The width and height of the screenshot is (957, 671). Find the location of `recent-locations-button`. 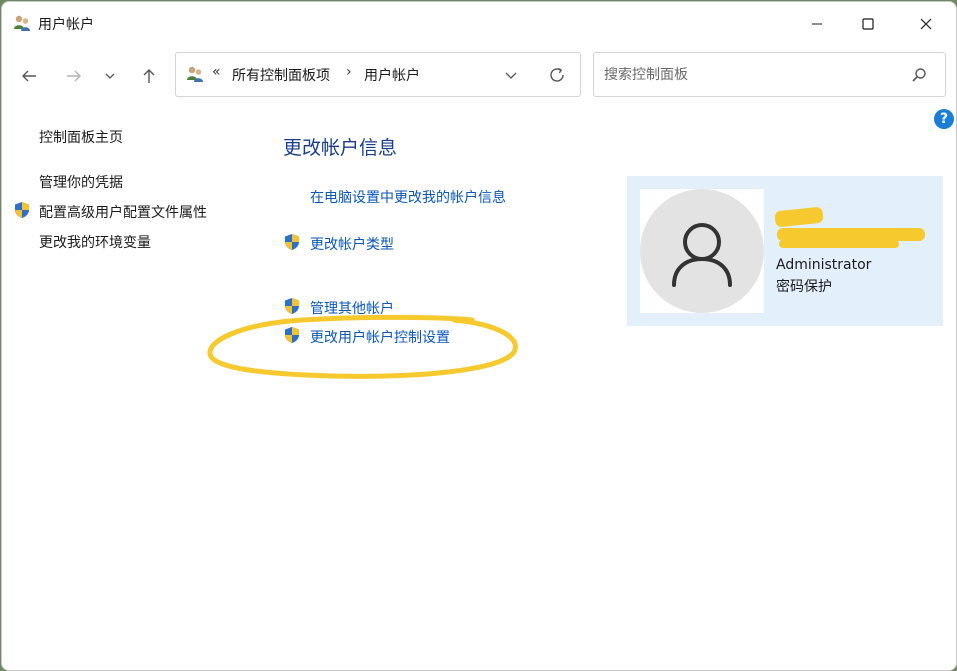

recent-locations-button is located at coordinates (110, 76).